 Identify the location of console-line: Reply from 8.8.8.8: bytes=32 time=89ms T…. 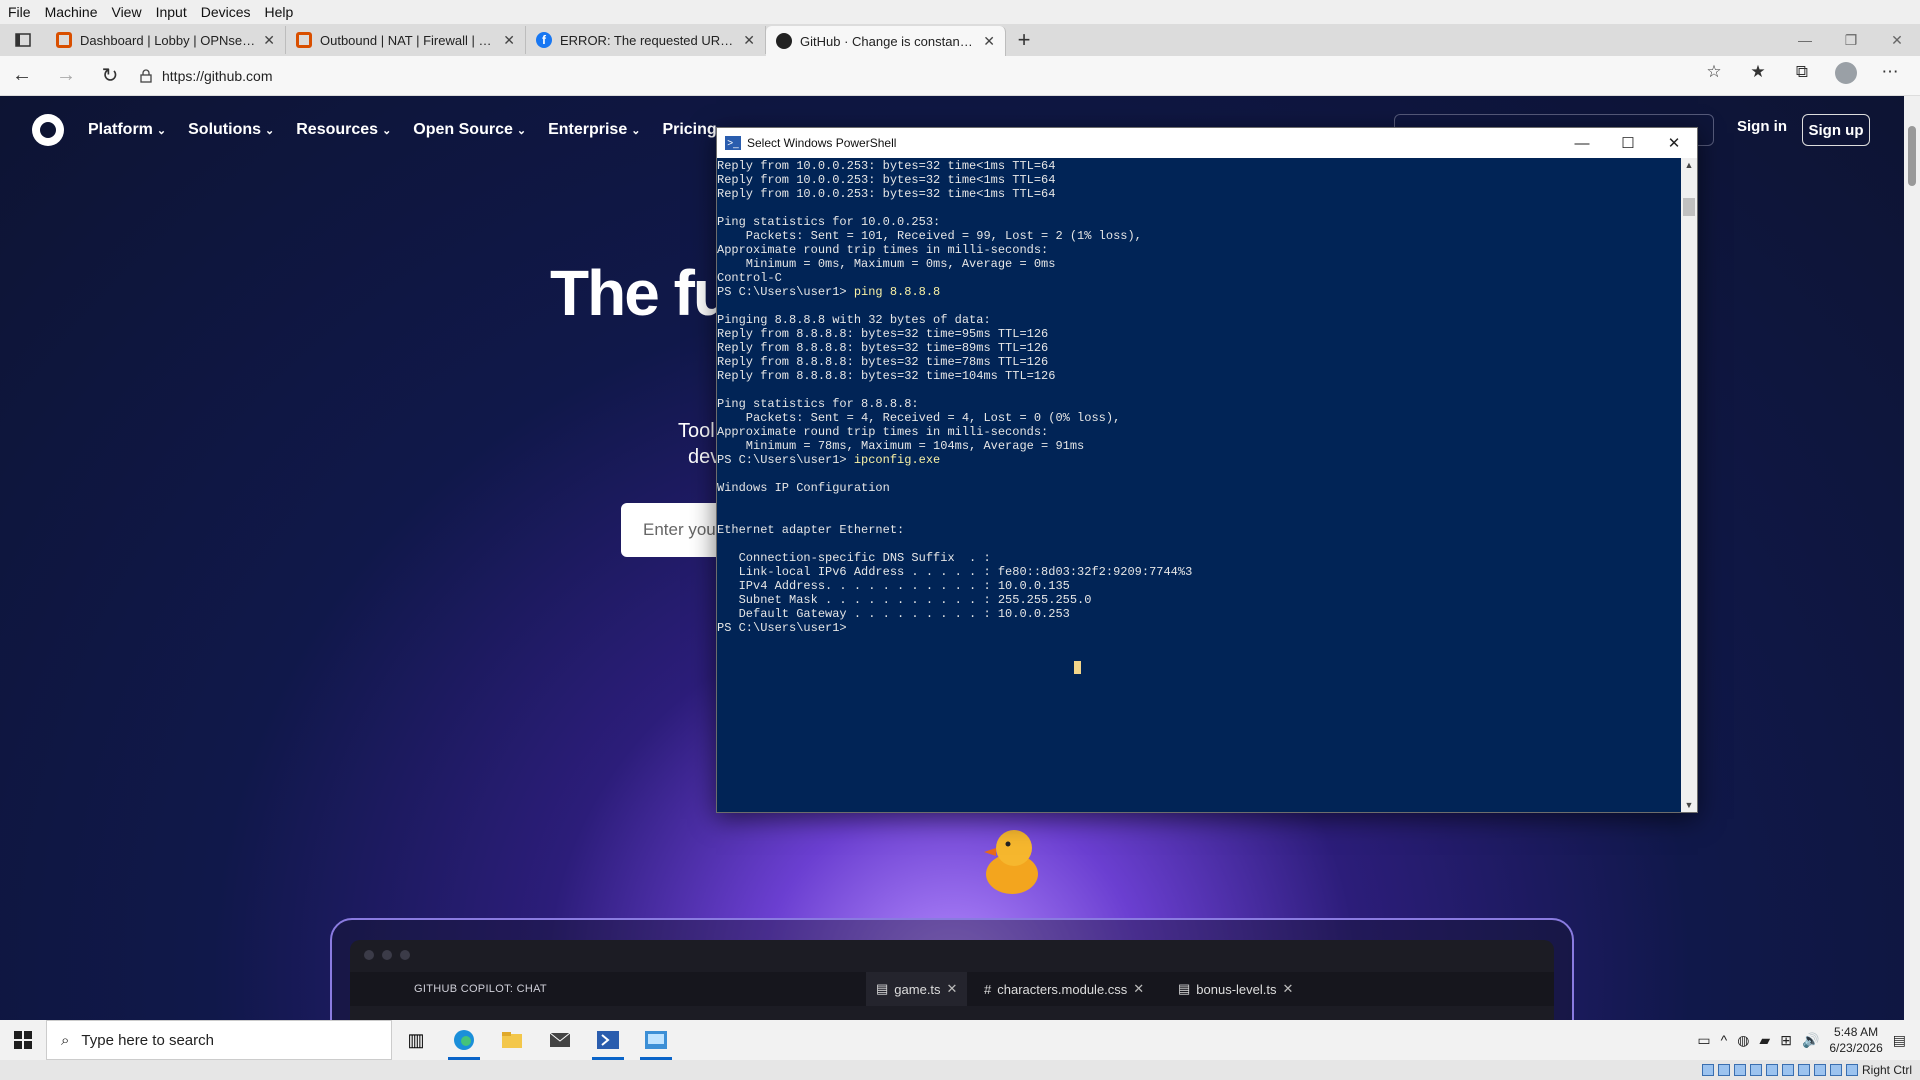
(1199, 348).